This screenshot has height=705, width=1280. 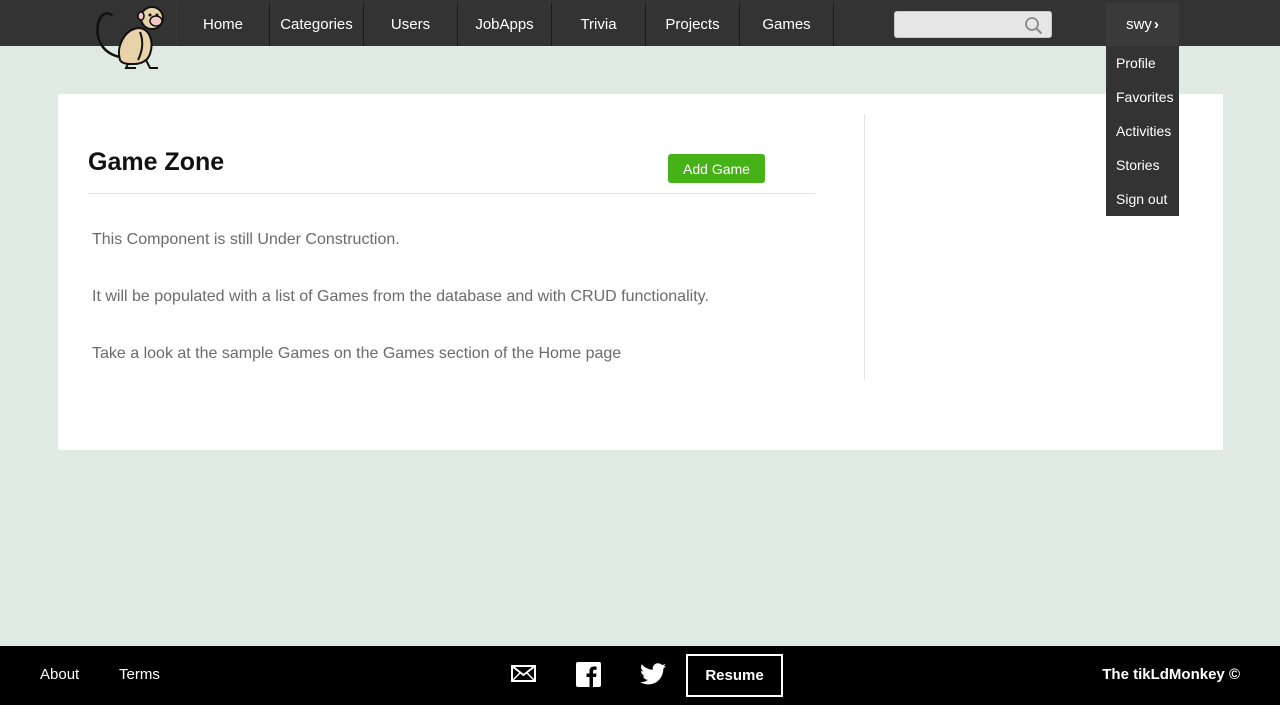 What do you see at coordinates (317, 24) in the screenshot?
I see `nav-item-categories: Categories` at bounding box center [317, 24].